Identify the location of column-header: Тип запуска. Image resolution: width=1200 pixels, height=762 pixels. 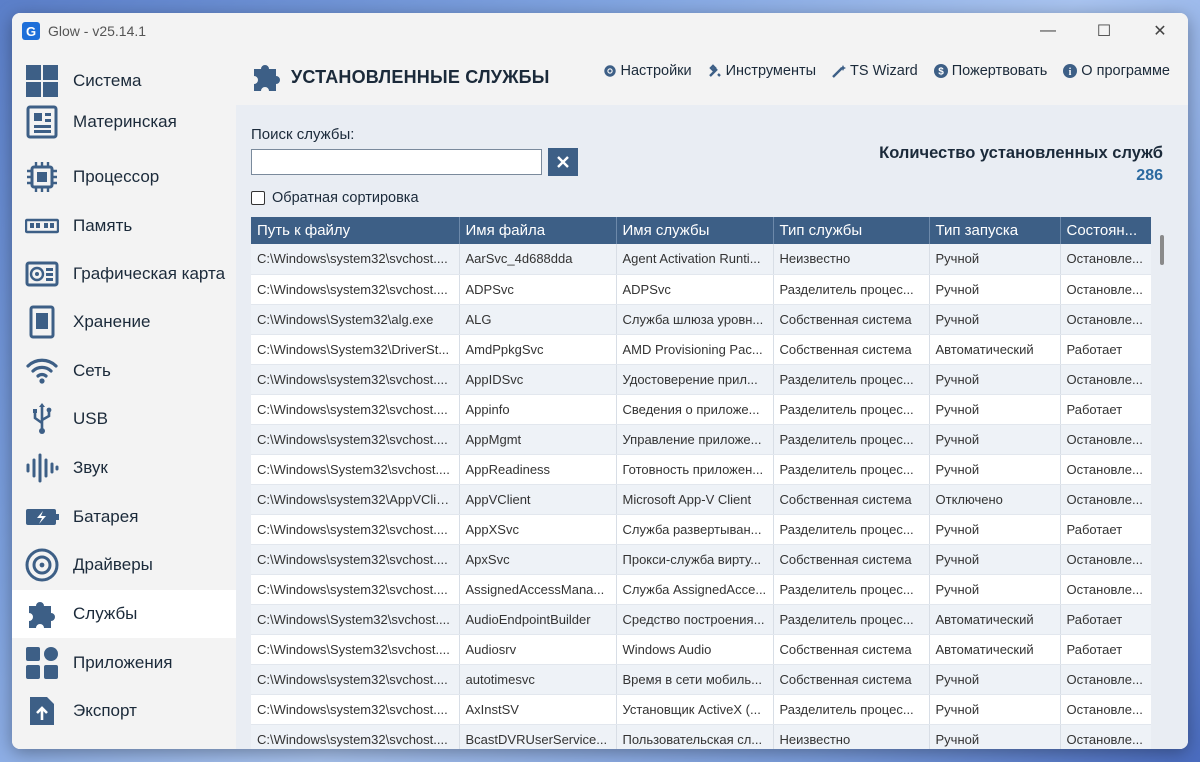
(995, 230).